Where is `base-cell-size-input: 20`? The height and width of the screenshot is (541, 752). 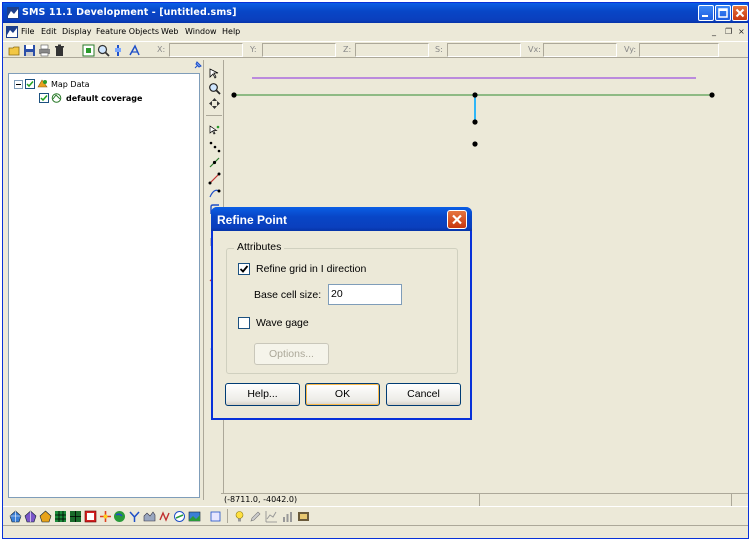 base-cell-size-input: 20 is located at coordinates (365, 294).